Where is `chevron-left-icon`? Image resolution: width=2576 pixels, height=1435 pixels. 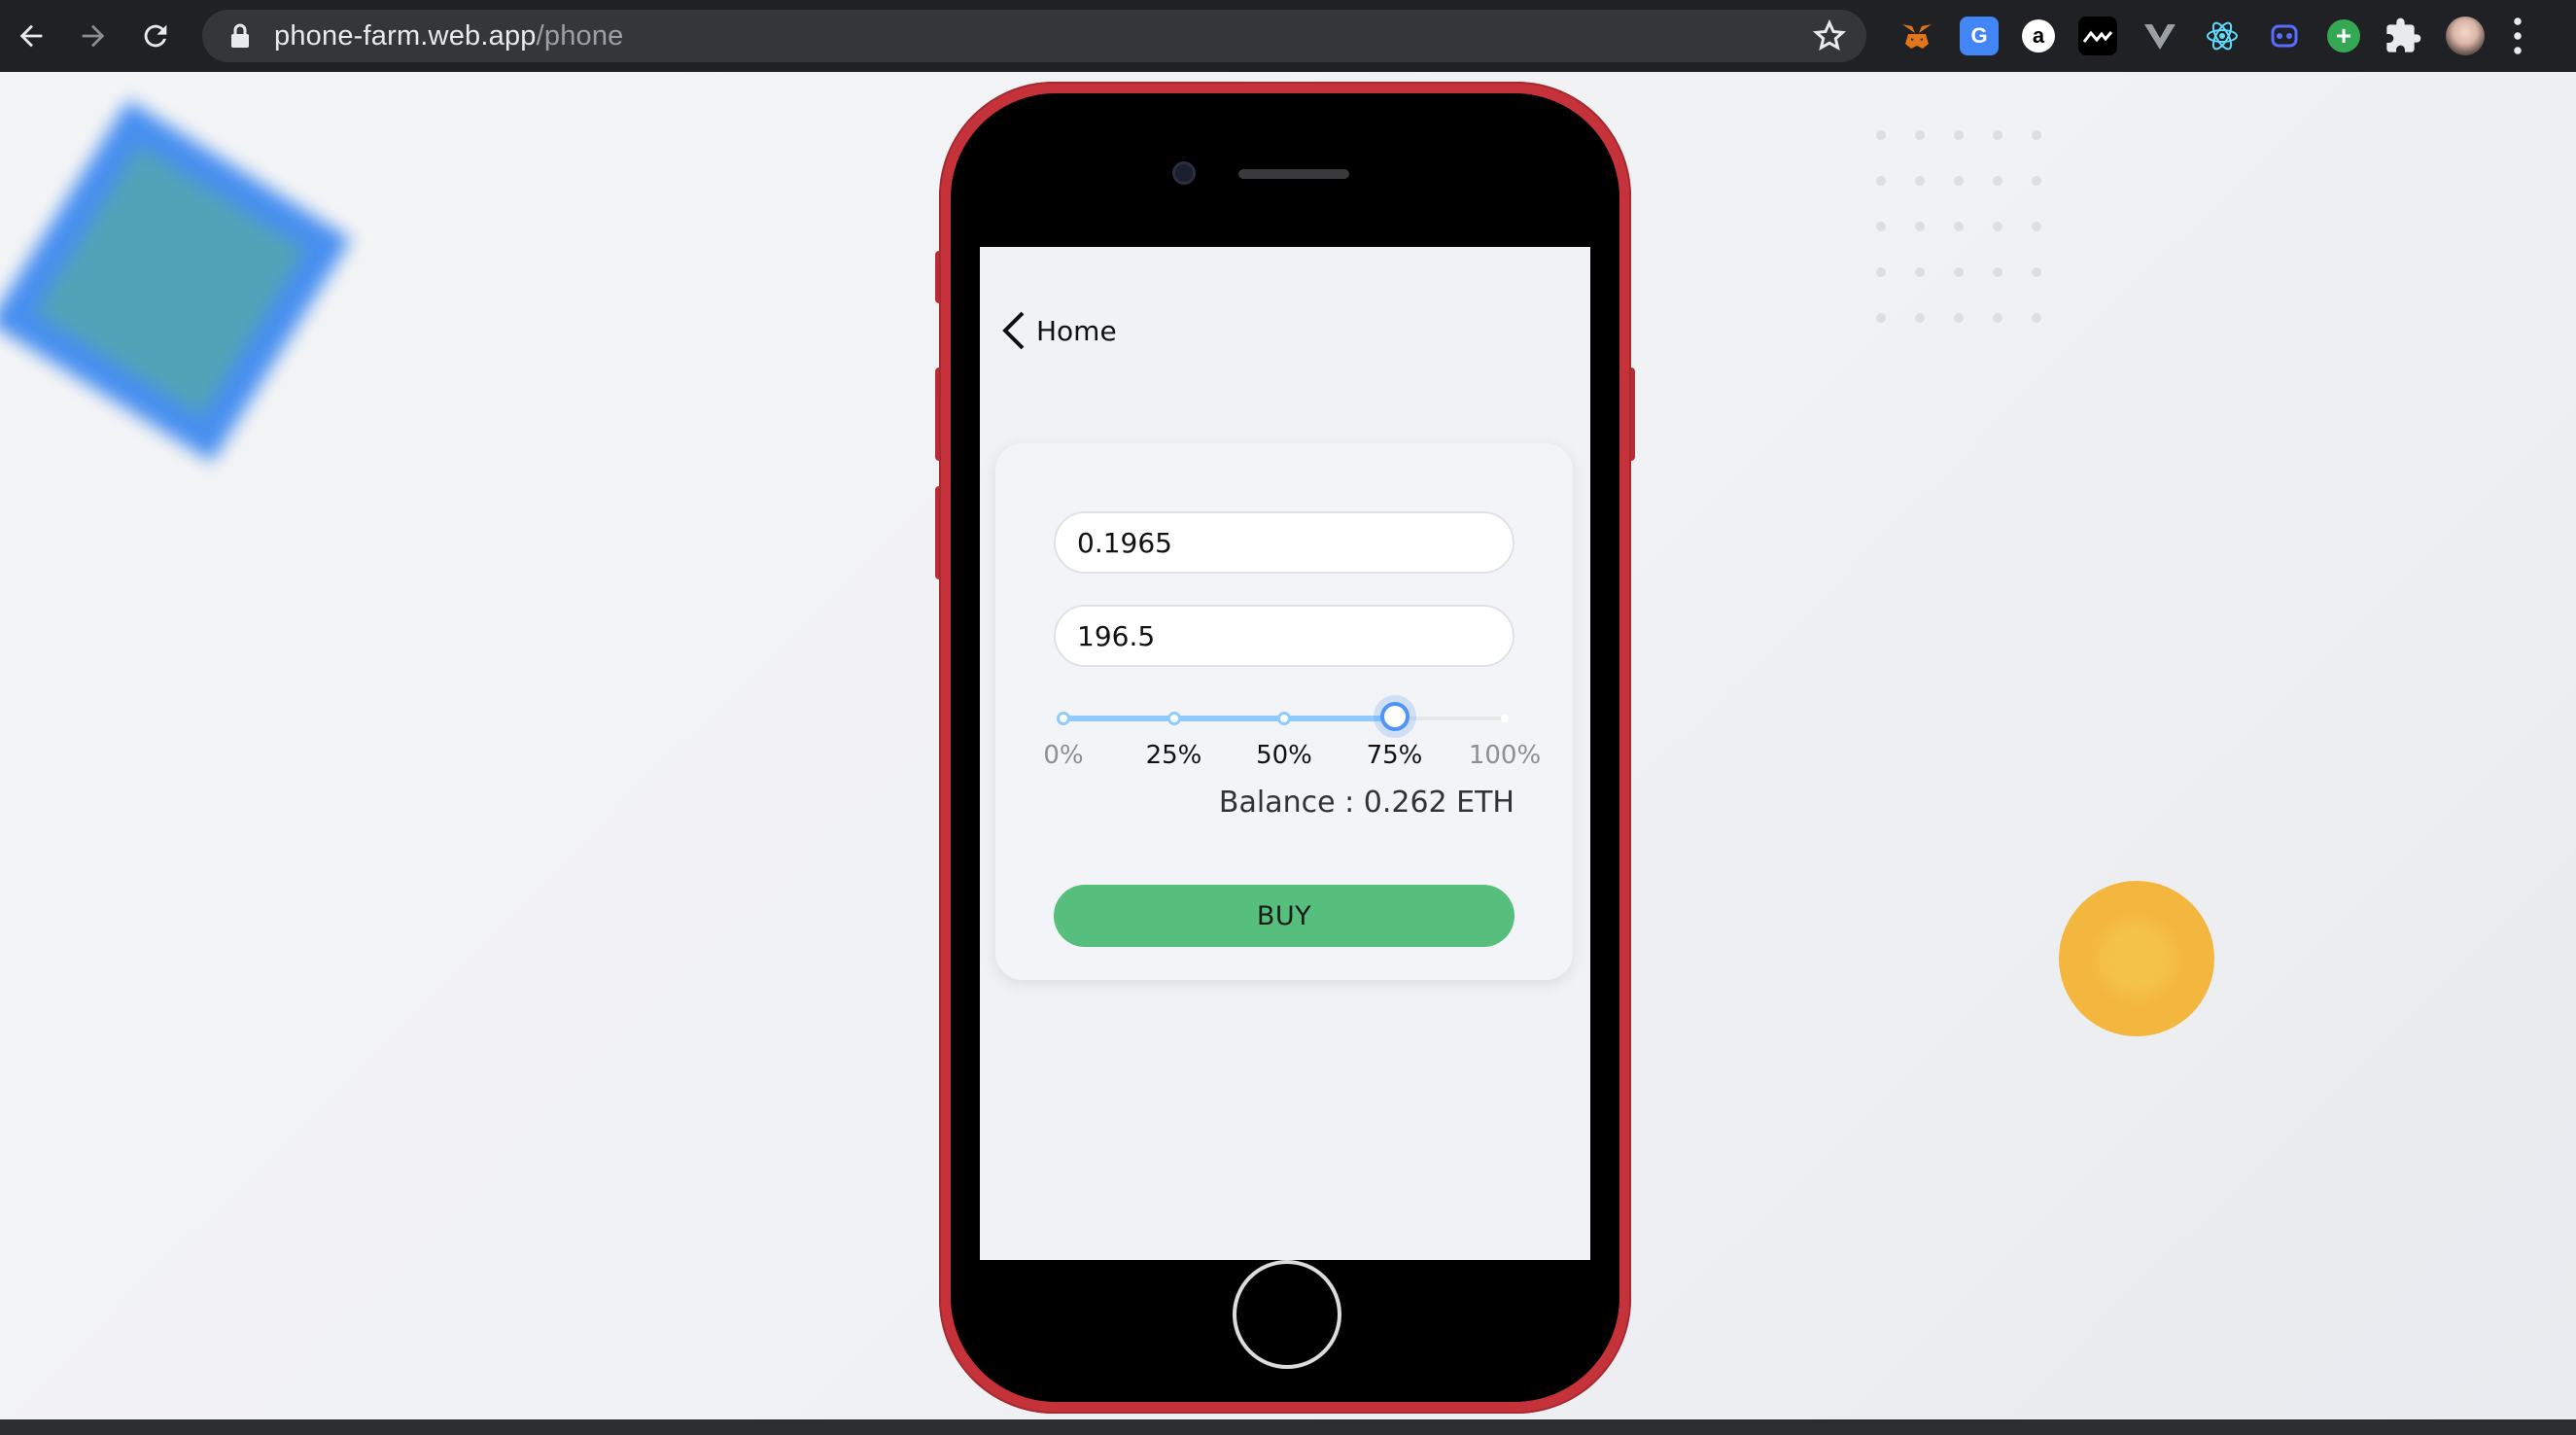 chevron-left-icon is located at coordinates (1014, 330).